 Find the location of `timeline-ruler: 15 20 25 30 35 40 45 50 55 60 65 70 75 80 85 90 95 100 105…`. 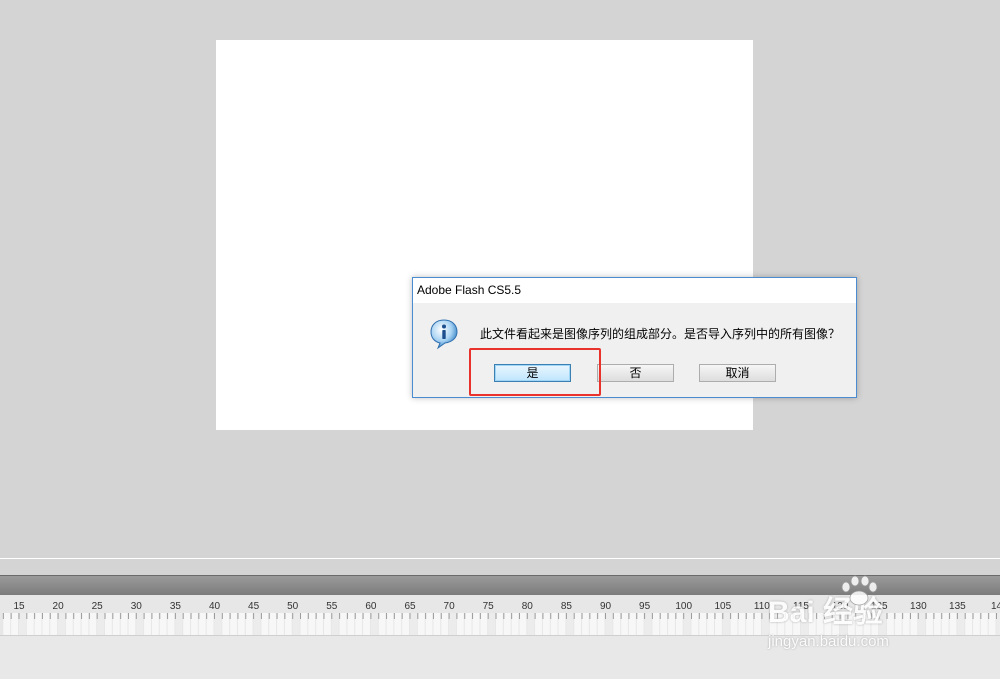

timeline-ruler: 15 20 25 30 35 40 45 50 55 60 65 70 75 80 85 90 95 100 105… is located at coordinates (500, 615).